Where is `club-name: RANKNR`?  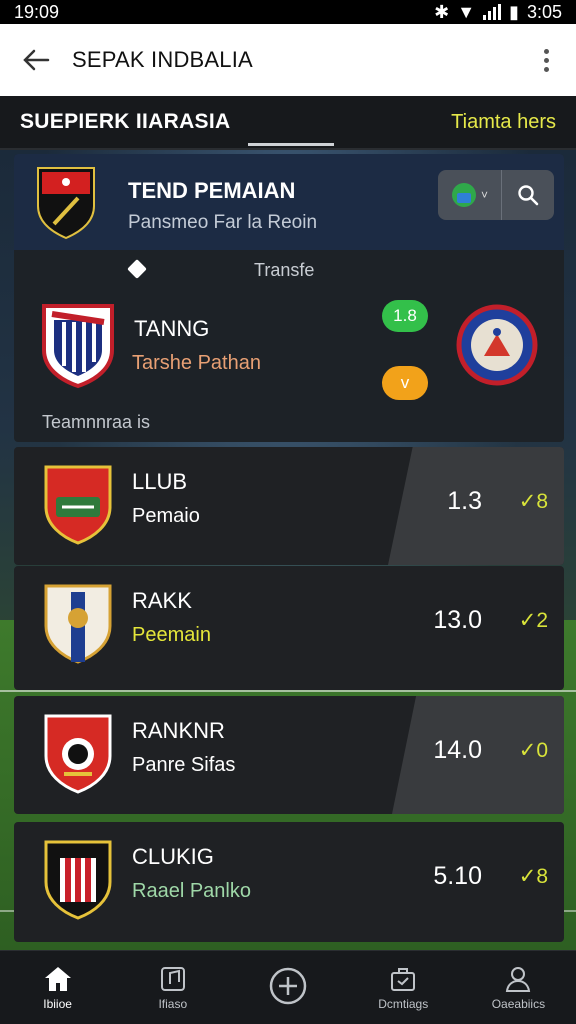
club-name: RANKNR is located at coordinates (178, 730).